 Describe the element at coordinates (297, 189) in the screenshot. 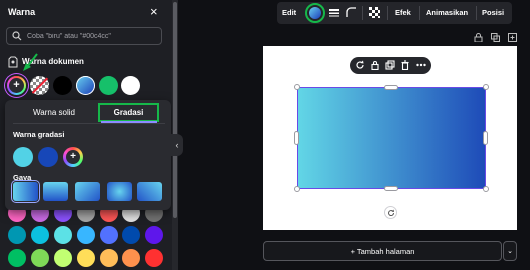

I see `resize-handle-bottom-left` at that location.